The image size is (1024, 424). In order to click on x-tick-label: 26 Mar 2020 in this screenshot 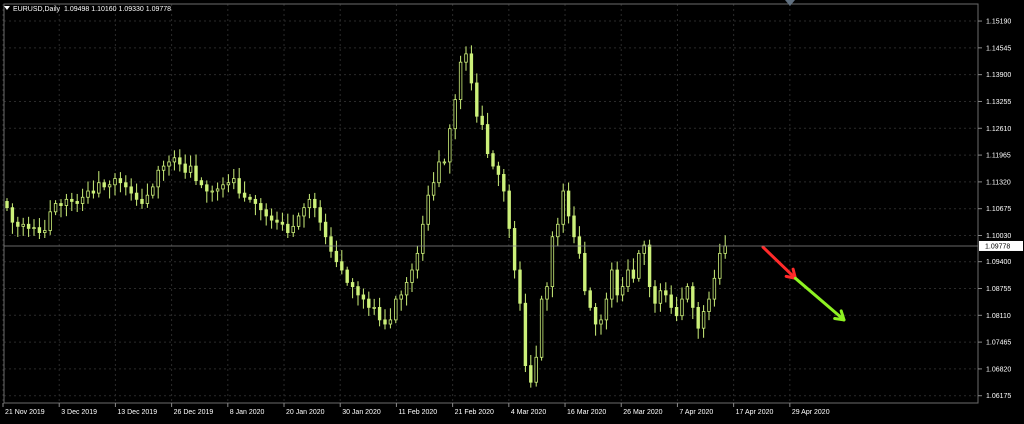, I will do `click(642, 412)`.